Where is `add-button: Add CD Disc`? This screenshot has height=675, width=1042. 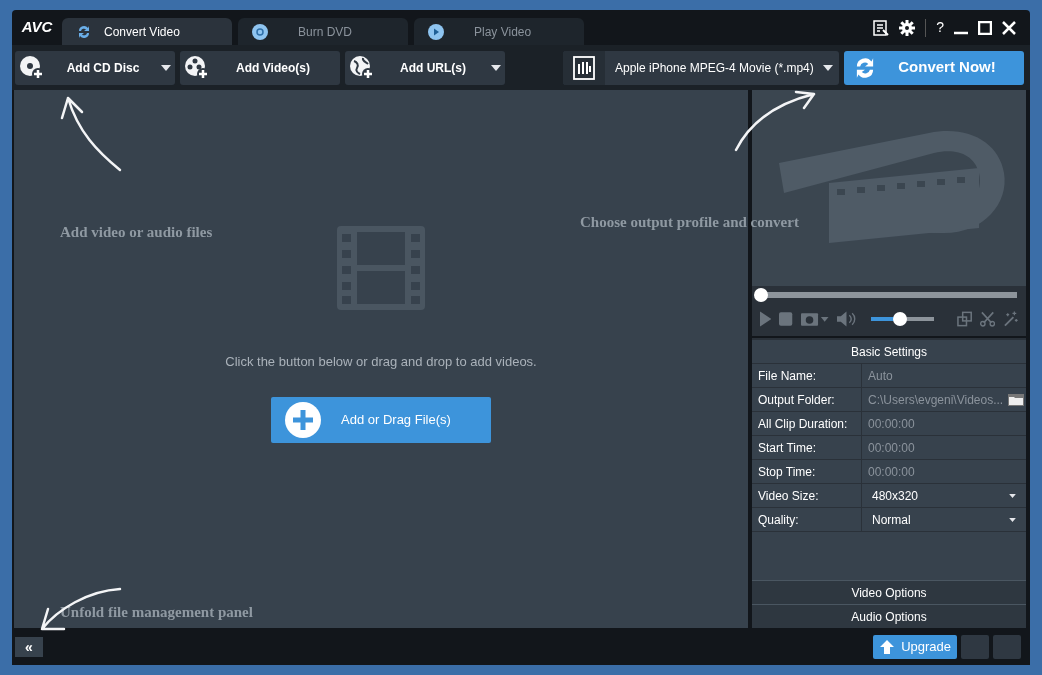 add-button: Add CD Disc is located at coordinates (95, 67).